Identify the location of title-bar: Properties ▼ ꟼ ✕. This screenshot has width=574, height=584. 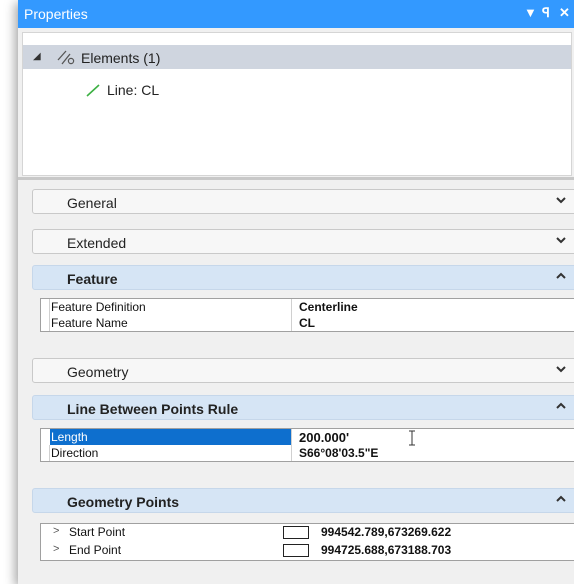
(296, 14).